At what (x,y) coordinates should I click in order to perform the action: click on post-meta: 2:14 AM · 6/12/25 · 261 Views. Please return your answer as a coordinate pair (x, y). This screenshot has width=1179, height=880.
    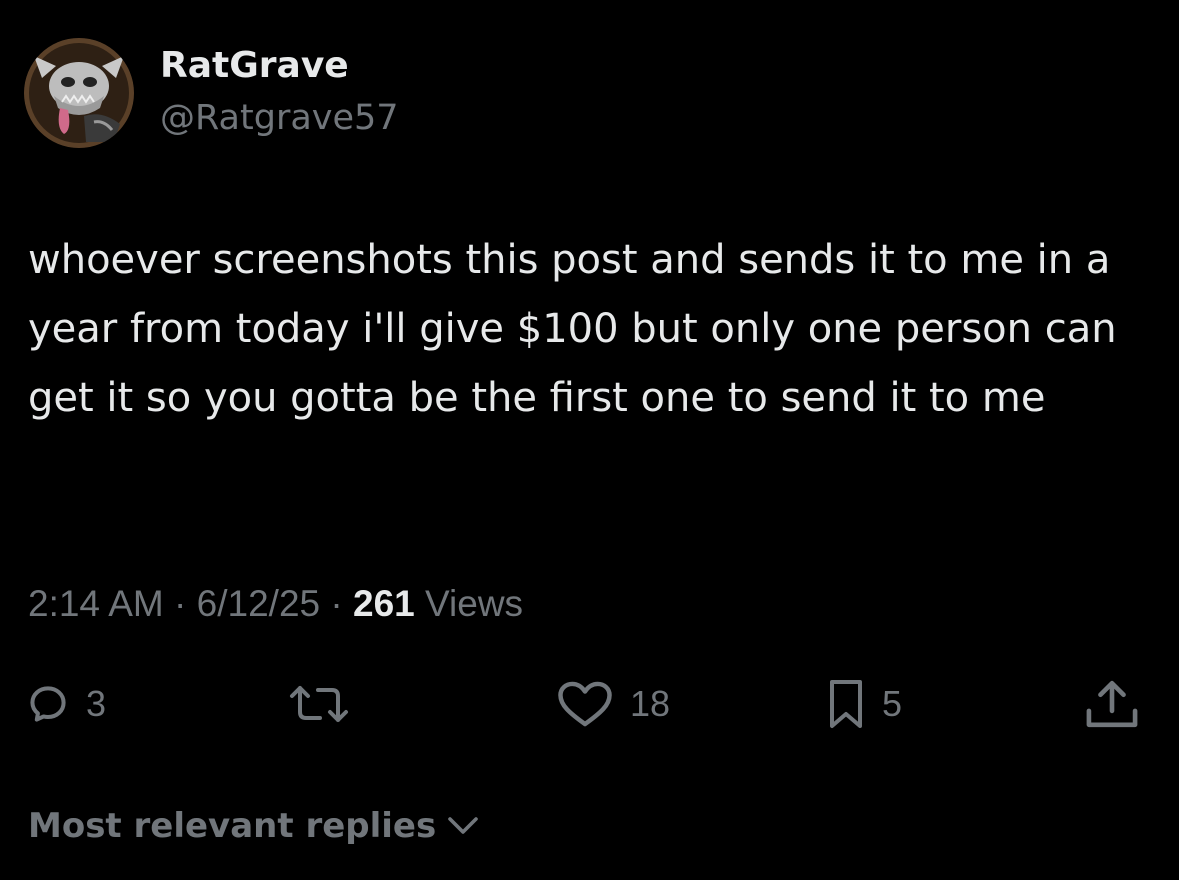
    Looking at the image, I should click on (275, 604).